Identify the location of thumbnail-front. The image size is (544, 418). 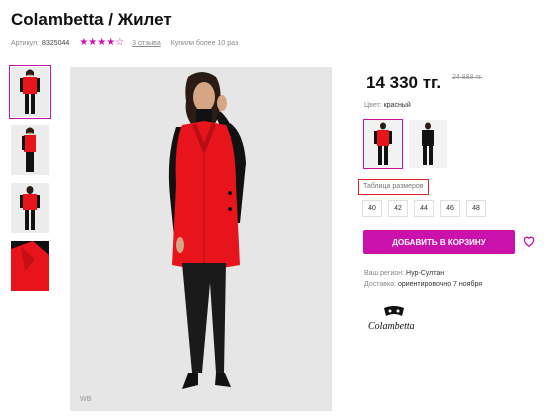
(30, 92).